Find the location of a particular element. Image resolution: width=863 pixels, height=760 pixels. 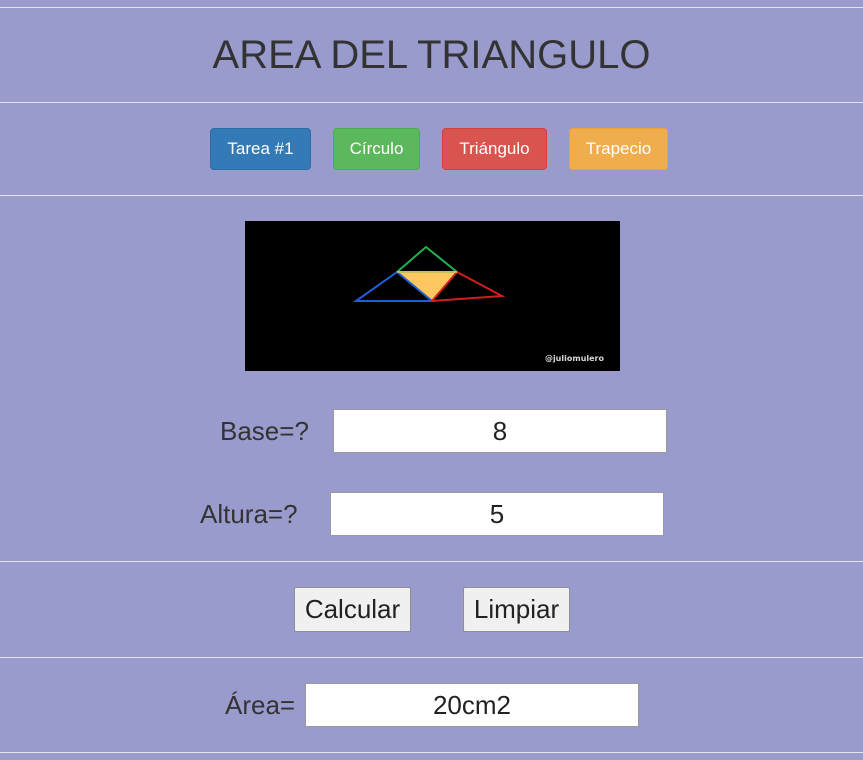

nav-button-circulo: Círculo is located at coordinates (376, 149).